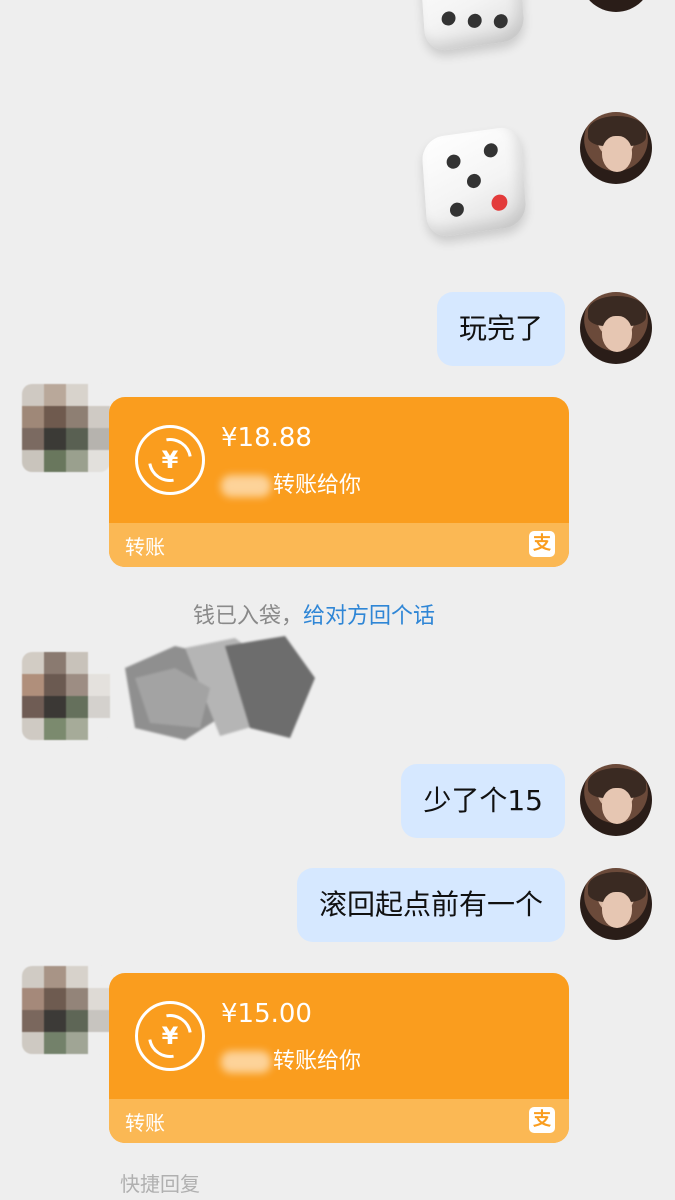 This screenshot has width=675, height=1200. Describe the element at coordinates (483, 801) in the screenshot. I see `message-bubble-outgoing: 少了个15` at that location.